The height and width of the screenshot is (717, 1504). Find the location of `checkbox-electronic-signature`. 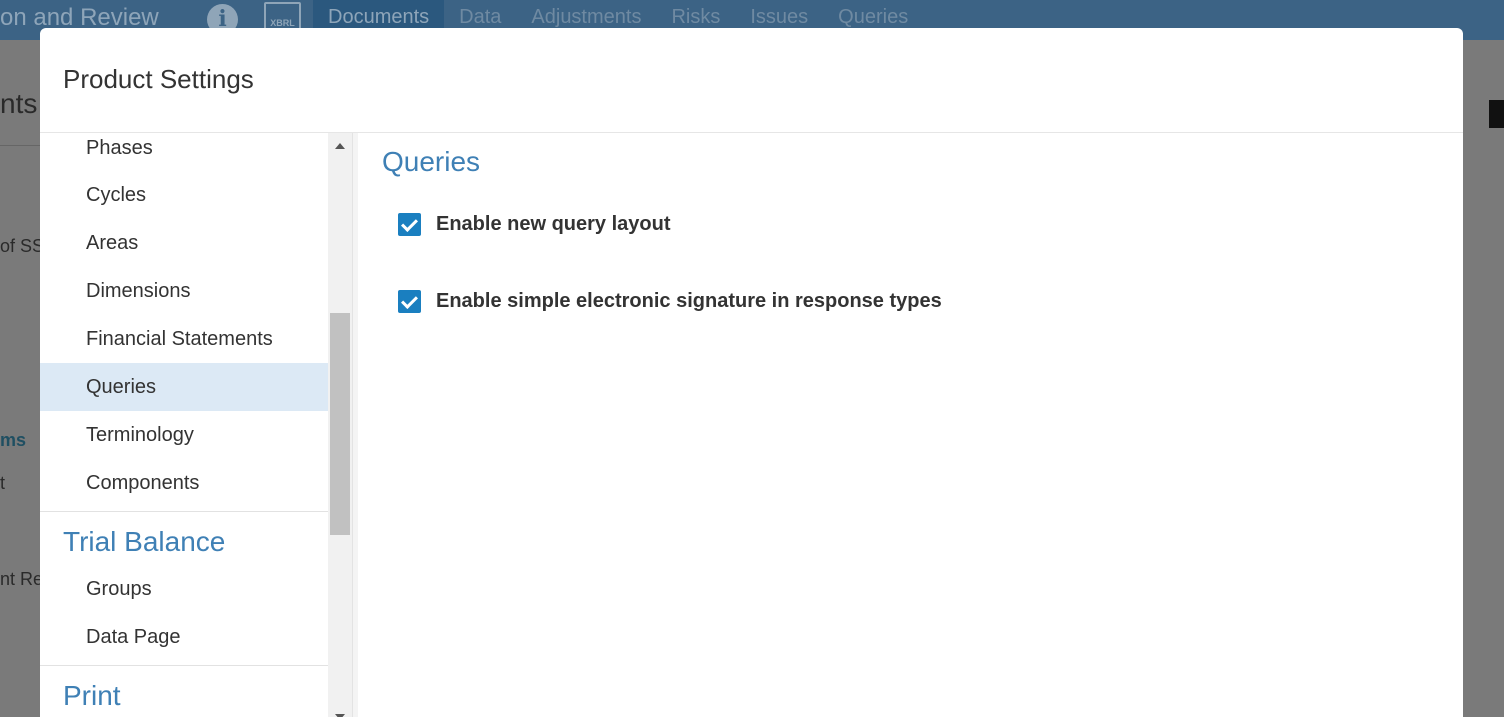

checkbox-electronic-signature is located at coordinates (409, 301).